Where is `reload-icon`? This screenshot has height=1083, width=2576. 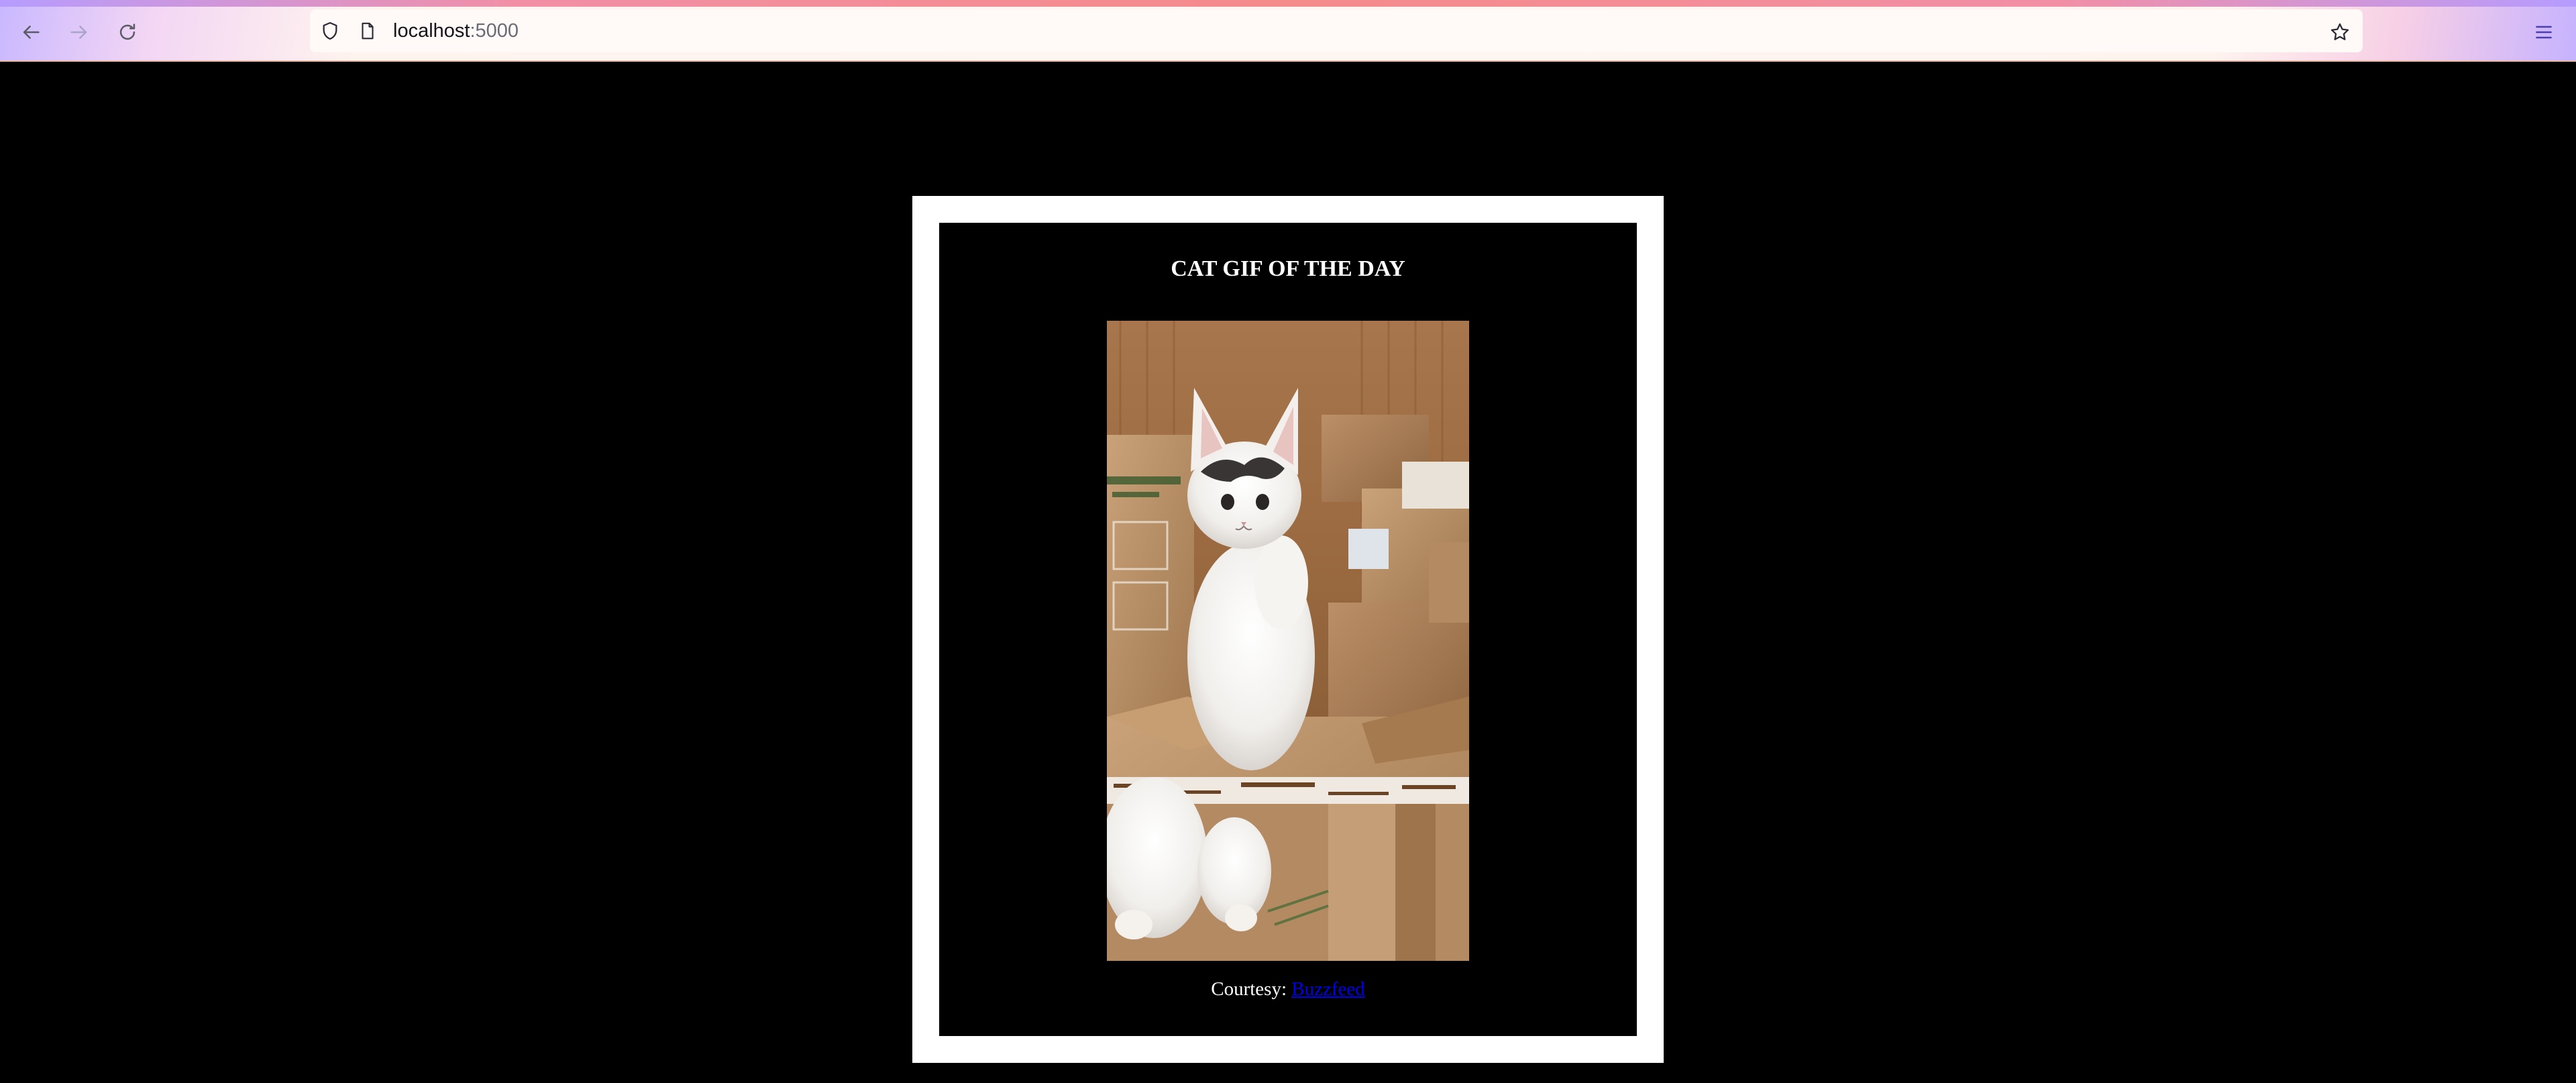
reload-icon is located at coordinates (127, 31).